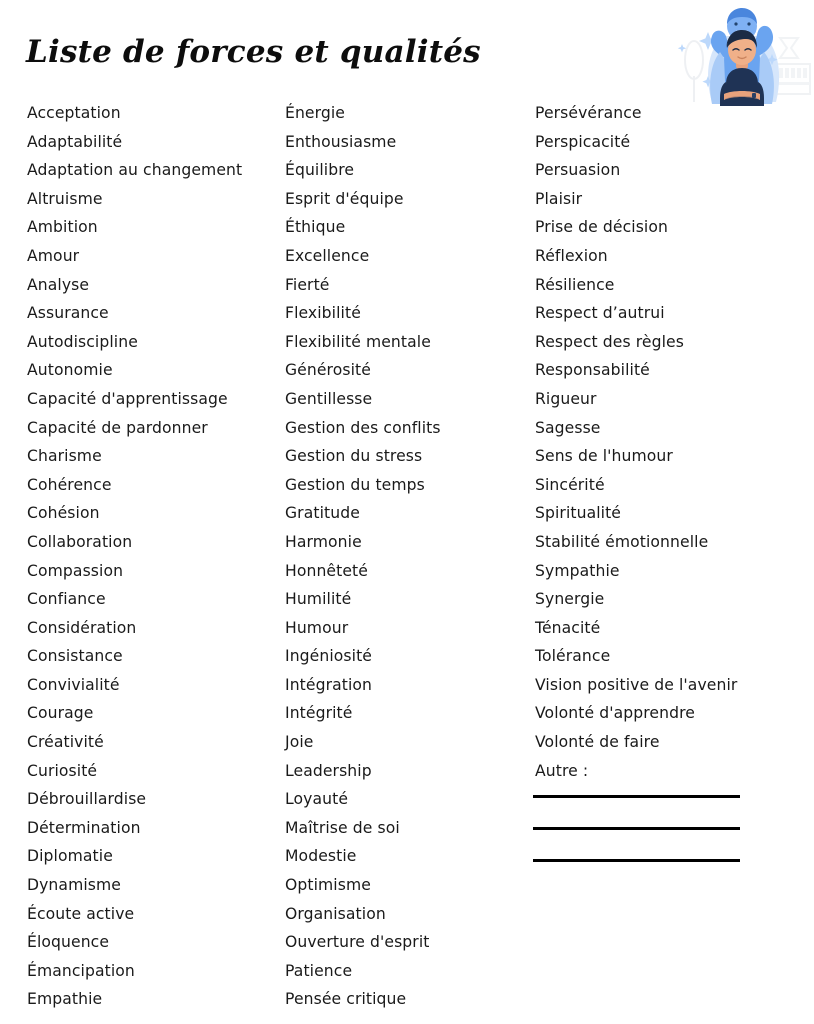 The height and width of the screenshot is (1024, 814). I want to click on list-item: Ambition, so click(154, 227).